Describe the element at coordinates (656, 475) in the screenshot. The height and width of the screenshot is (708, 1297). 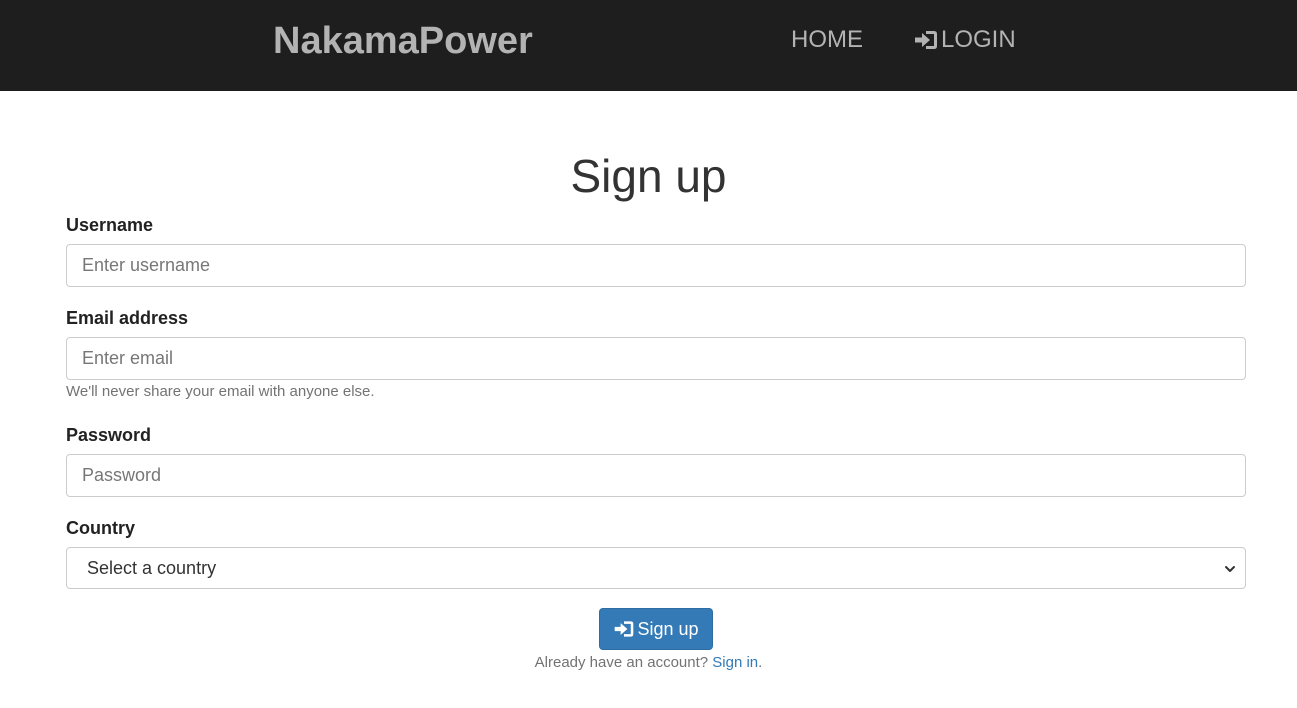
I see `password-input` at that location.